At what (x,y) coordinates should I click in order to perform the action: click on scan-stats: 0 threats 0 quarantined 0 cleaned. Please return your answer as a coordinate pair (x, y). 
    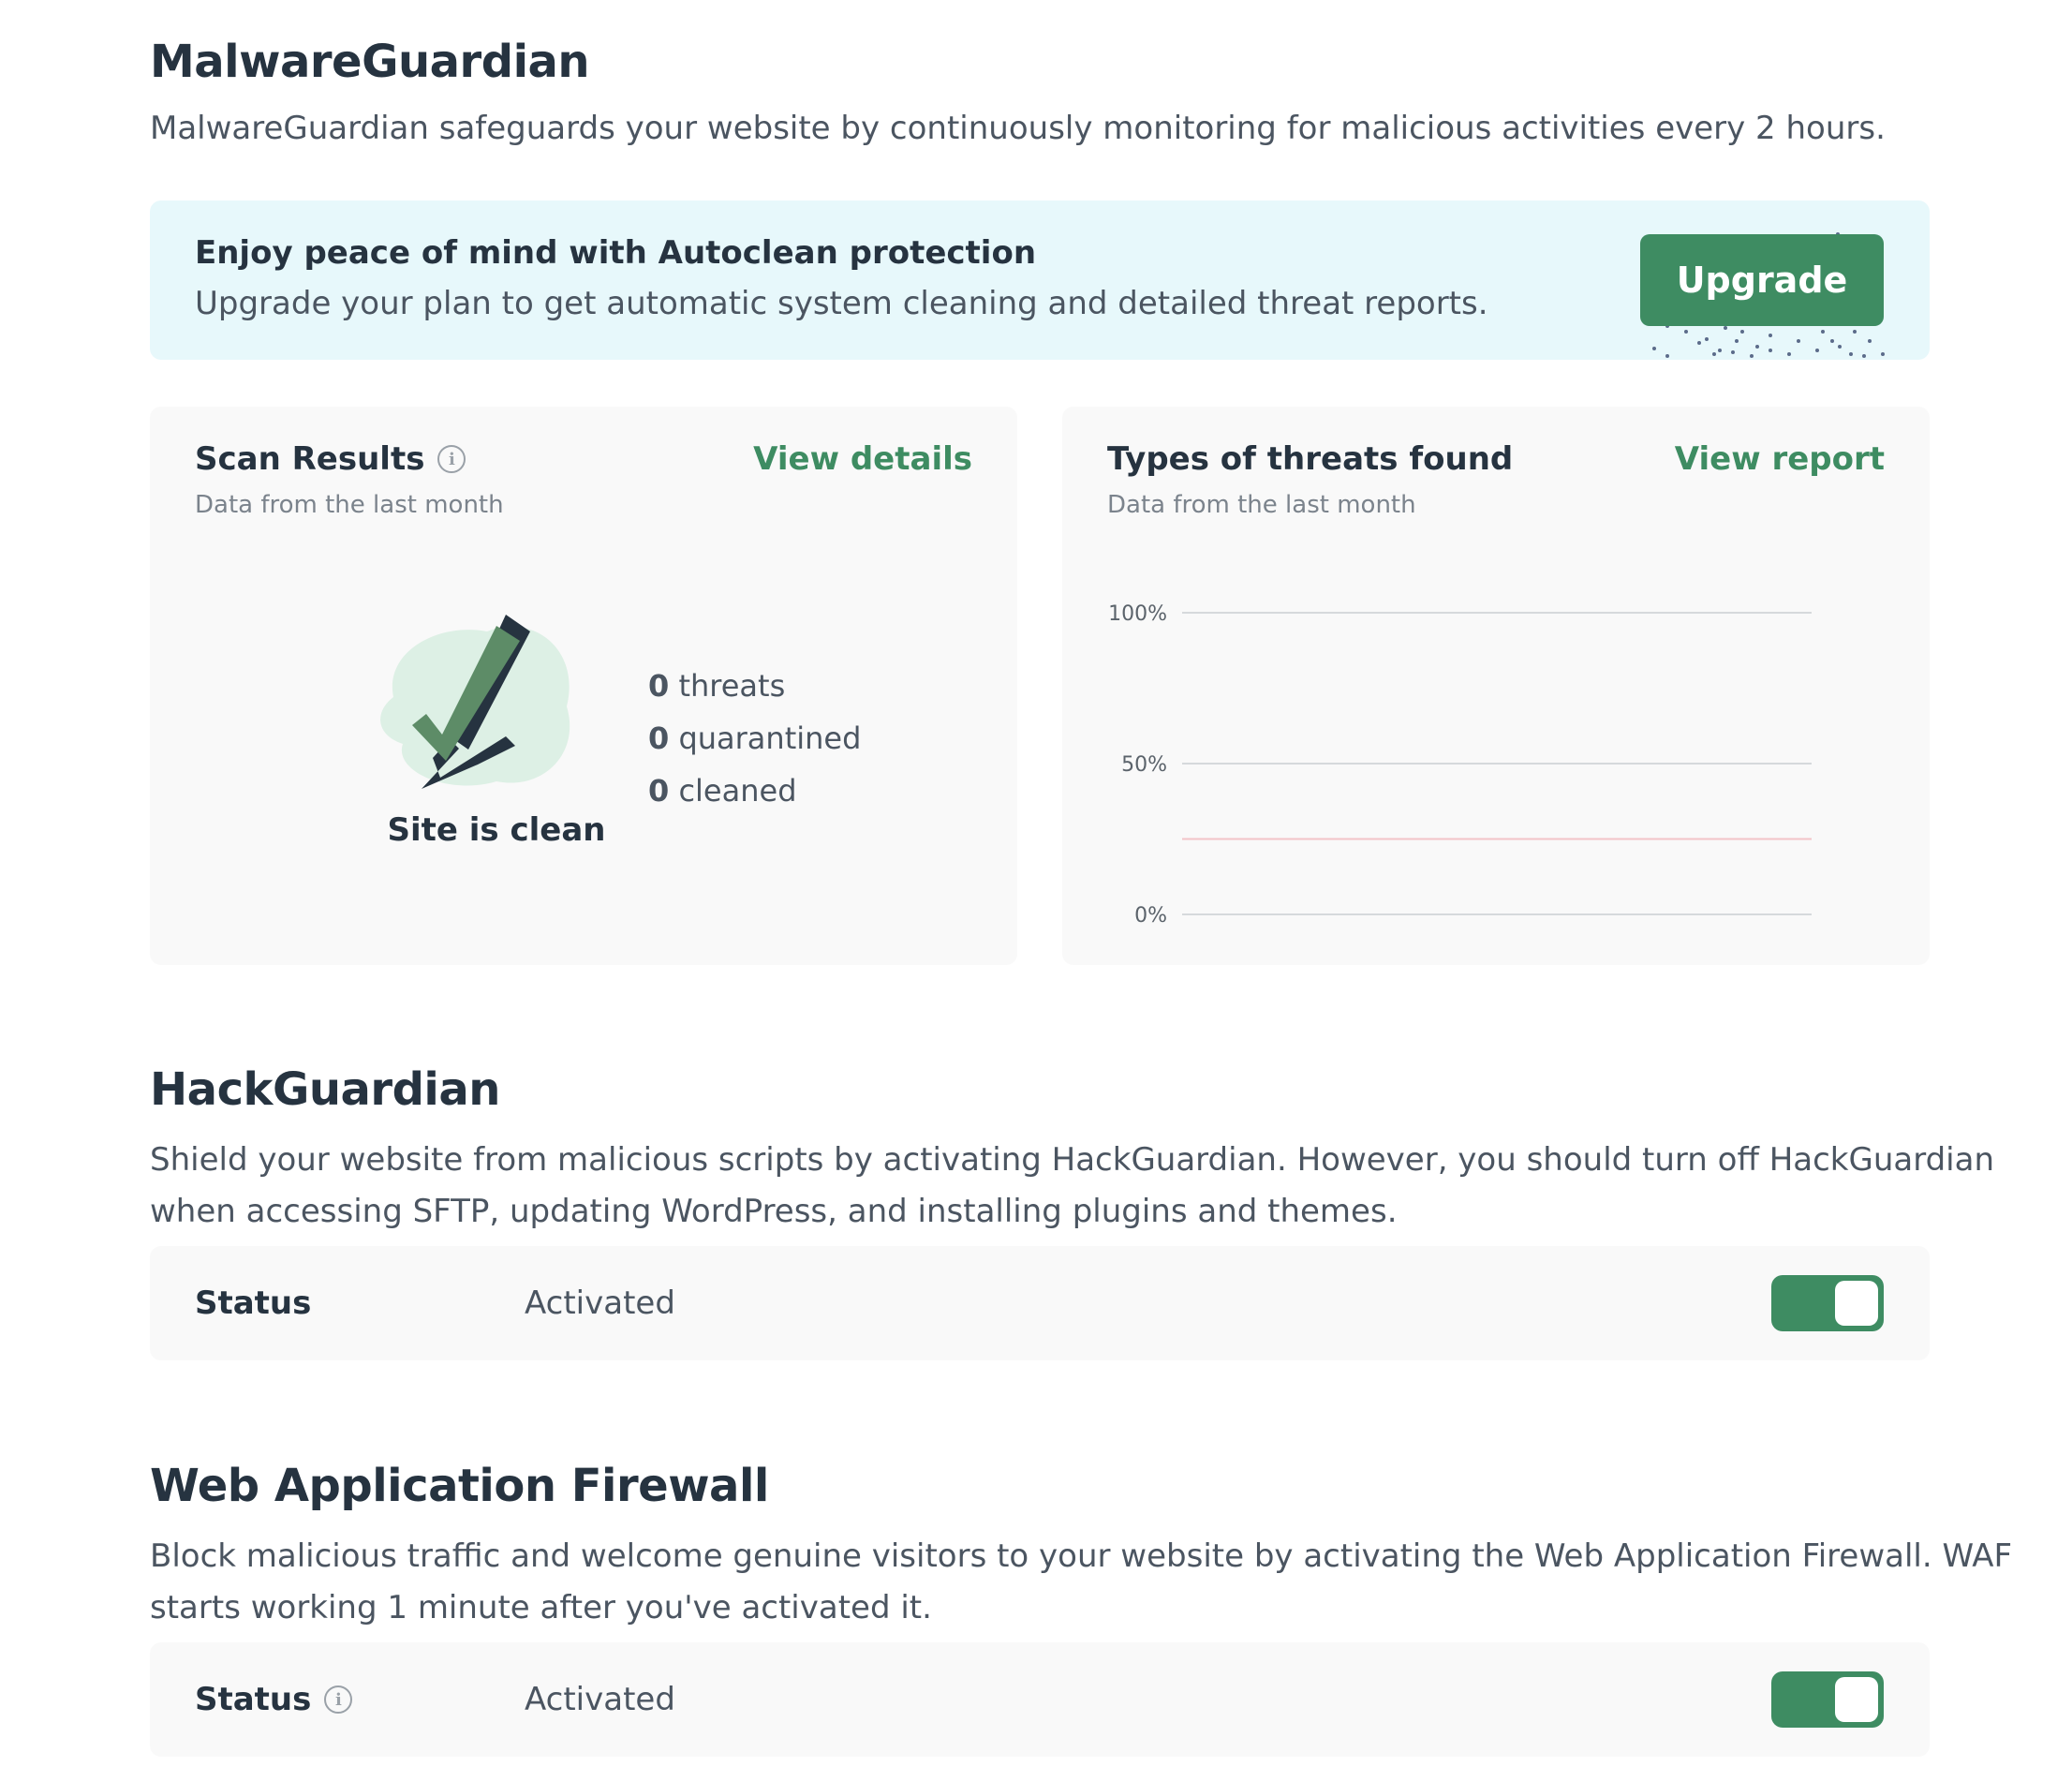
    Looking at the image, I should click on (754, 739).